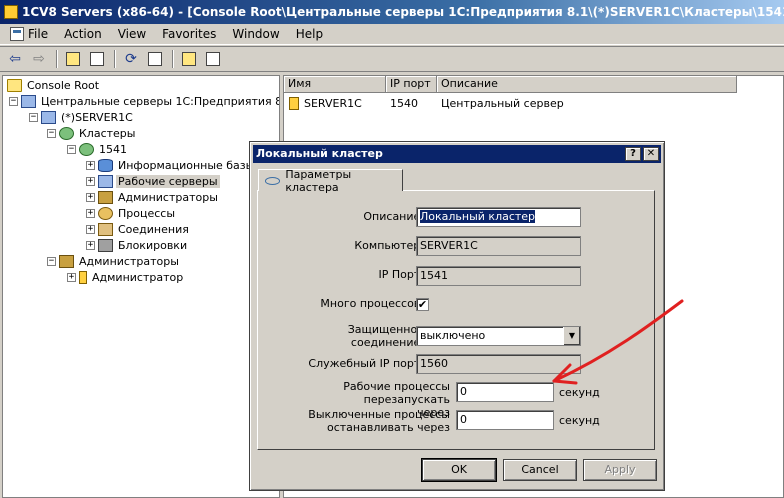 This screenshot has height=498, width=784. Describe the element at coordinates (392, 34) in the screenshot. I see `menu-bar: File Action View Favorites Window Help` at that location.